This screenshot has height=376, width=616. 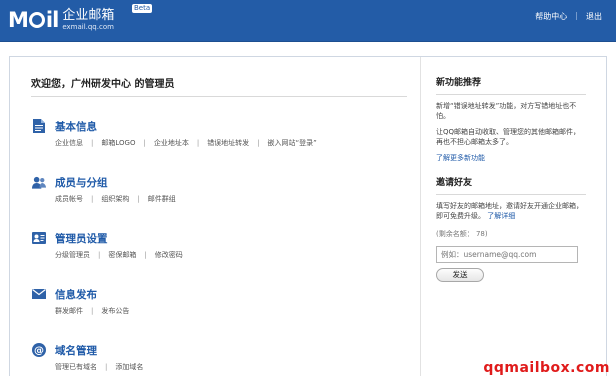 What do you see at coordinates (507, 254) in the screenshot?
I see `invite-email-input` at bounding box center [507, 254].